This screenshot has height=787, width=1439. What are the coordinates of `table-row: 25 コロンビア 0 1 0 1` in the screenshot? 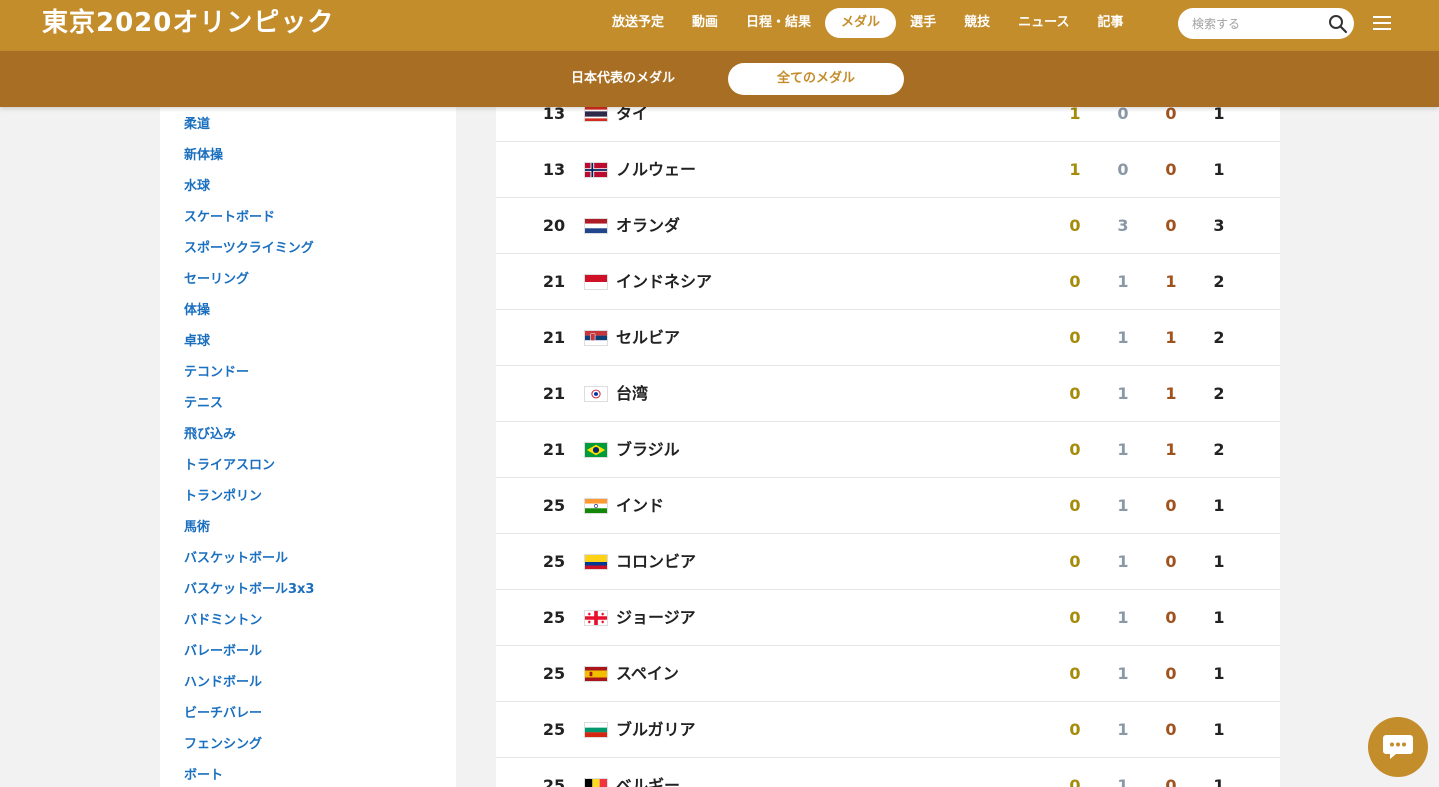 It's located at (888, 562).